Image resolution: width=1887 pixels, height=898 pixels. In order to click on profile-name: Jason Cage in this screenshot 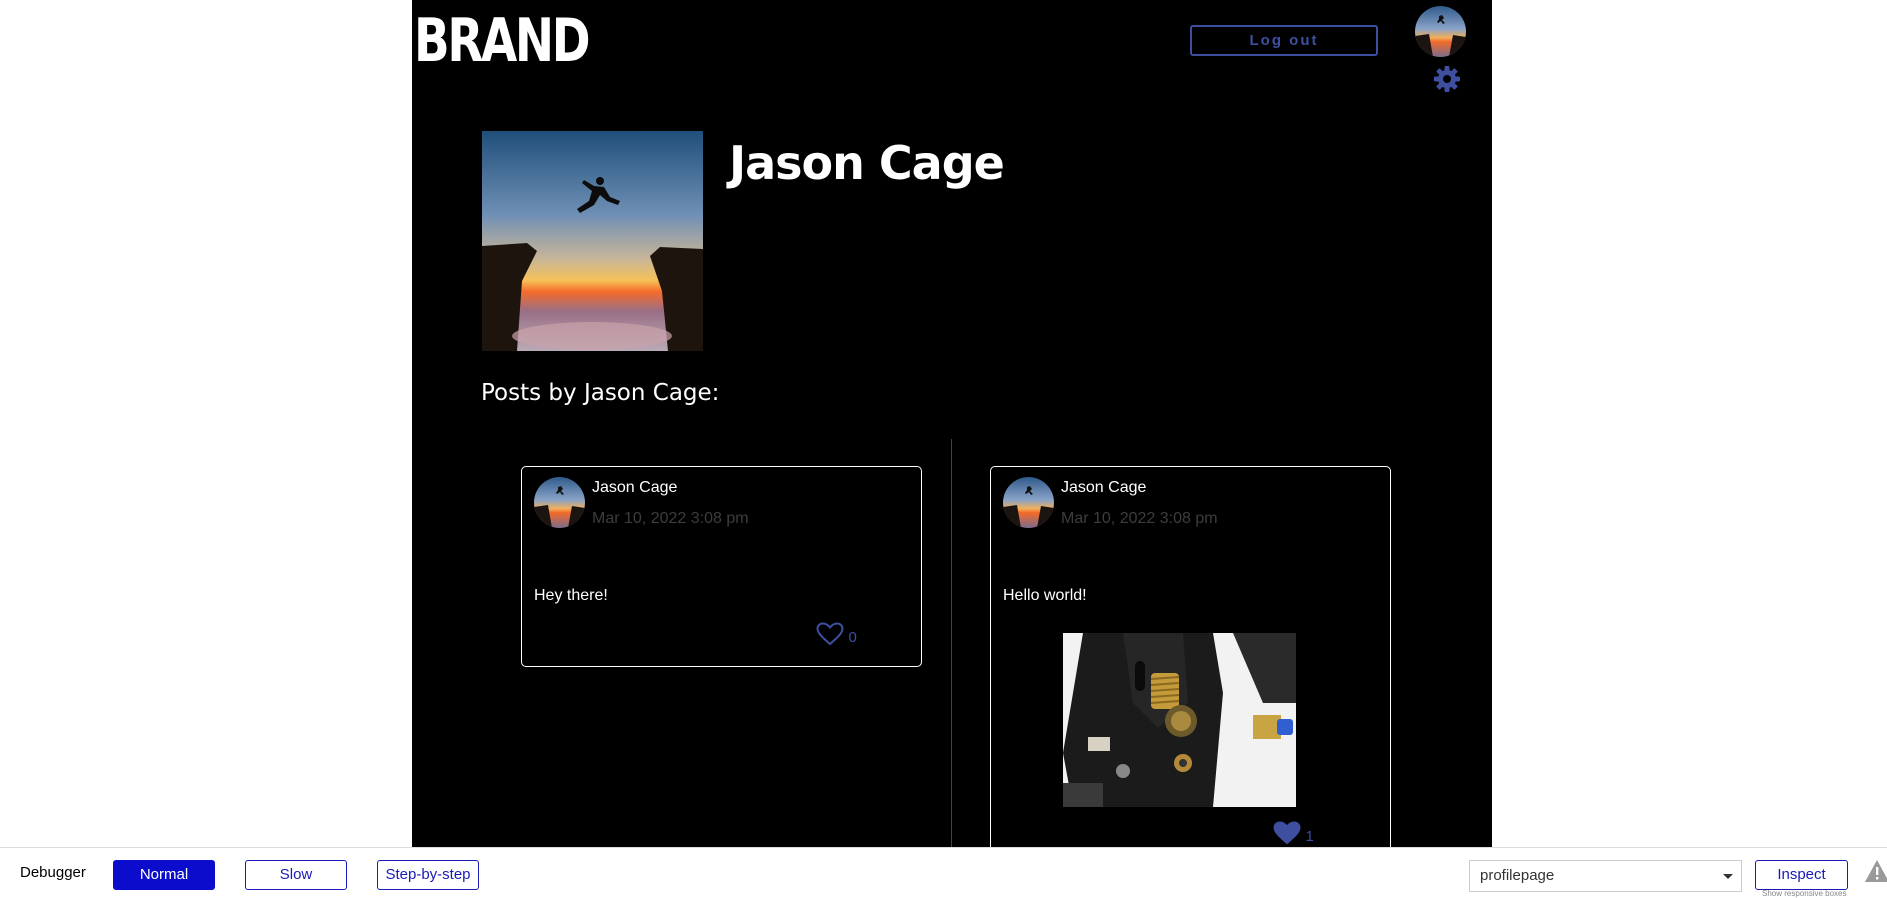, I will do `click(867, 163)`.